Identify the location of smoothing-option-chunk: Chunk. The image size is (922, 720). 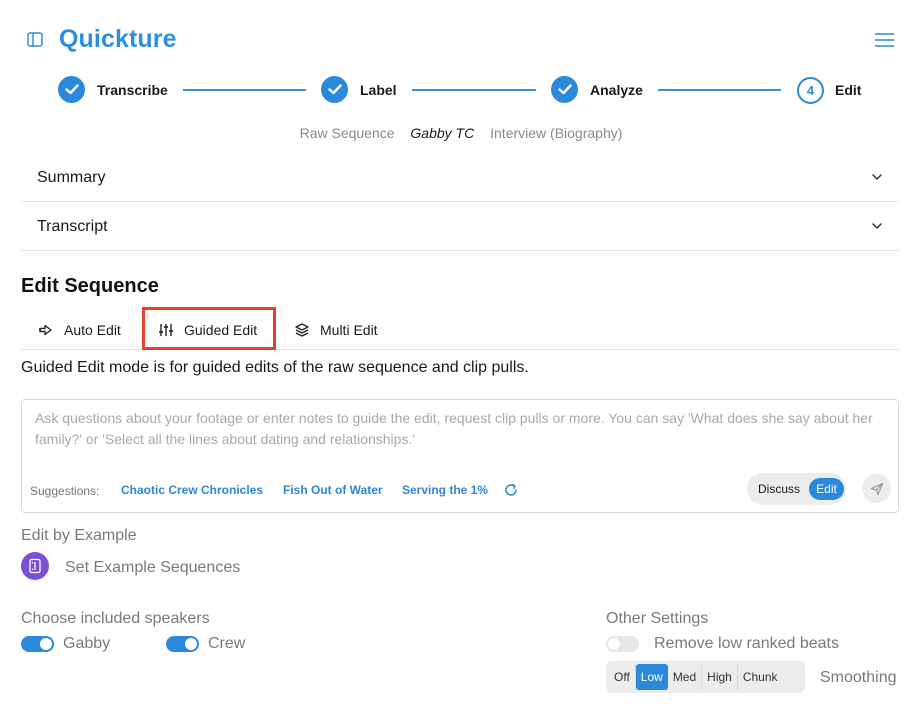
(760, 677).